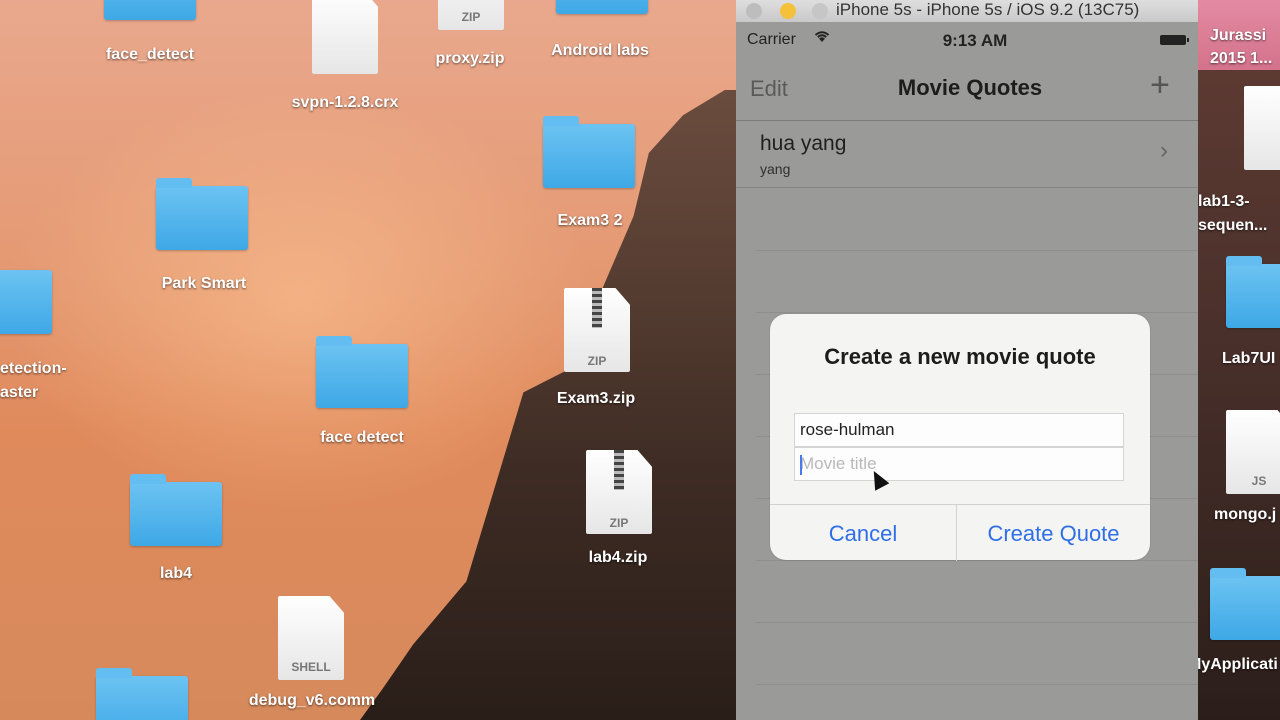  What do you see at coordinates (775, 169) in the screenshot?
I see `row-subtitle: yang` at bounding box center [775, 169].